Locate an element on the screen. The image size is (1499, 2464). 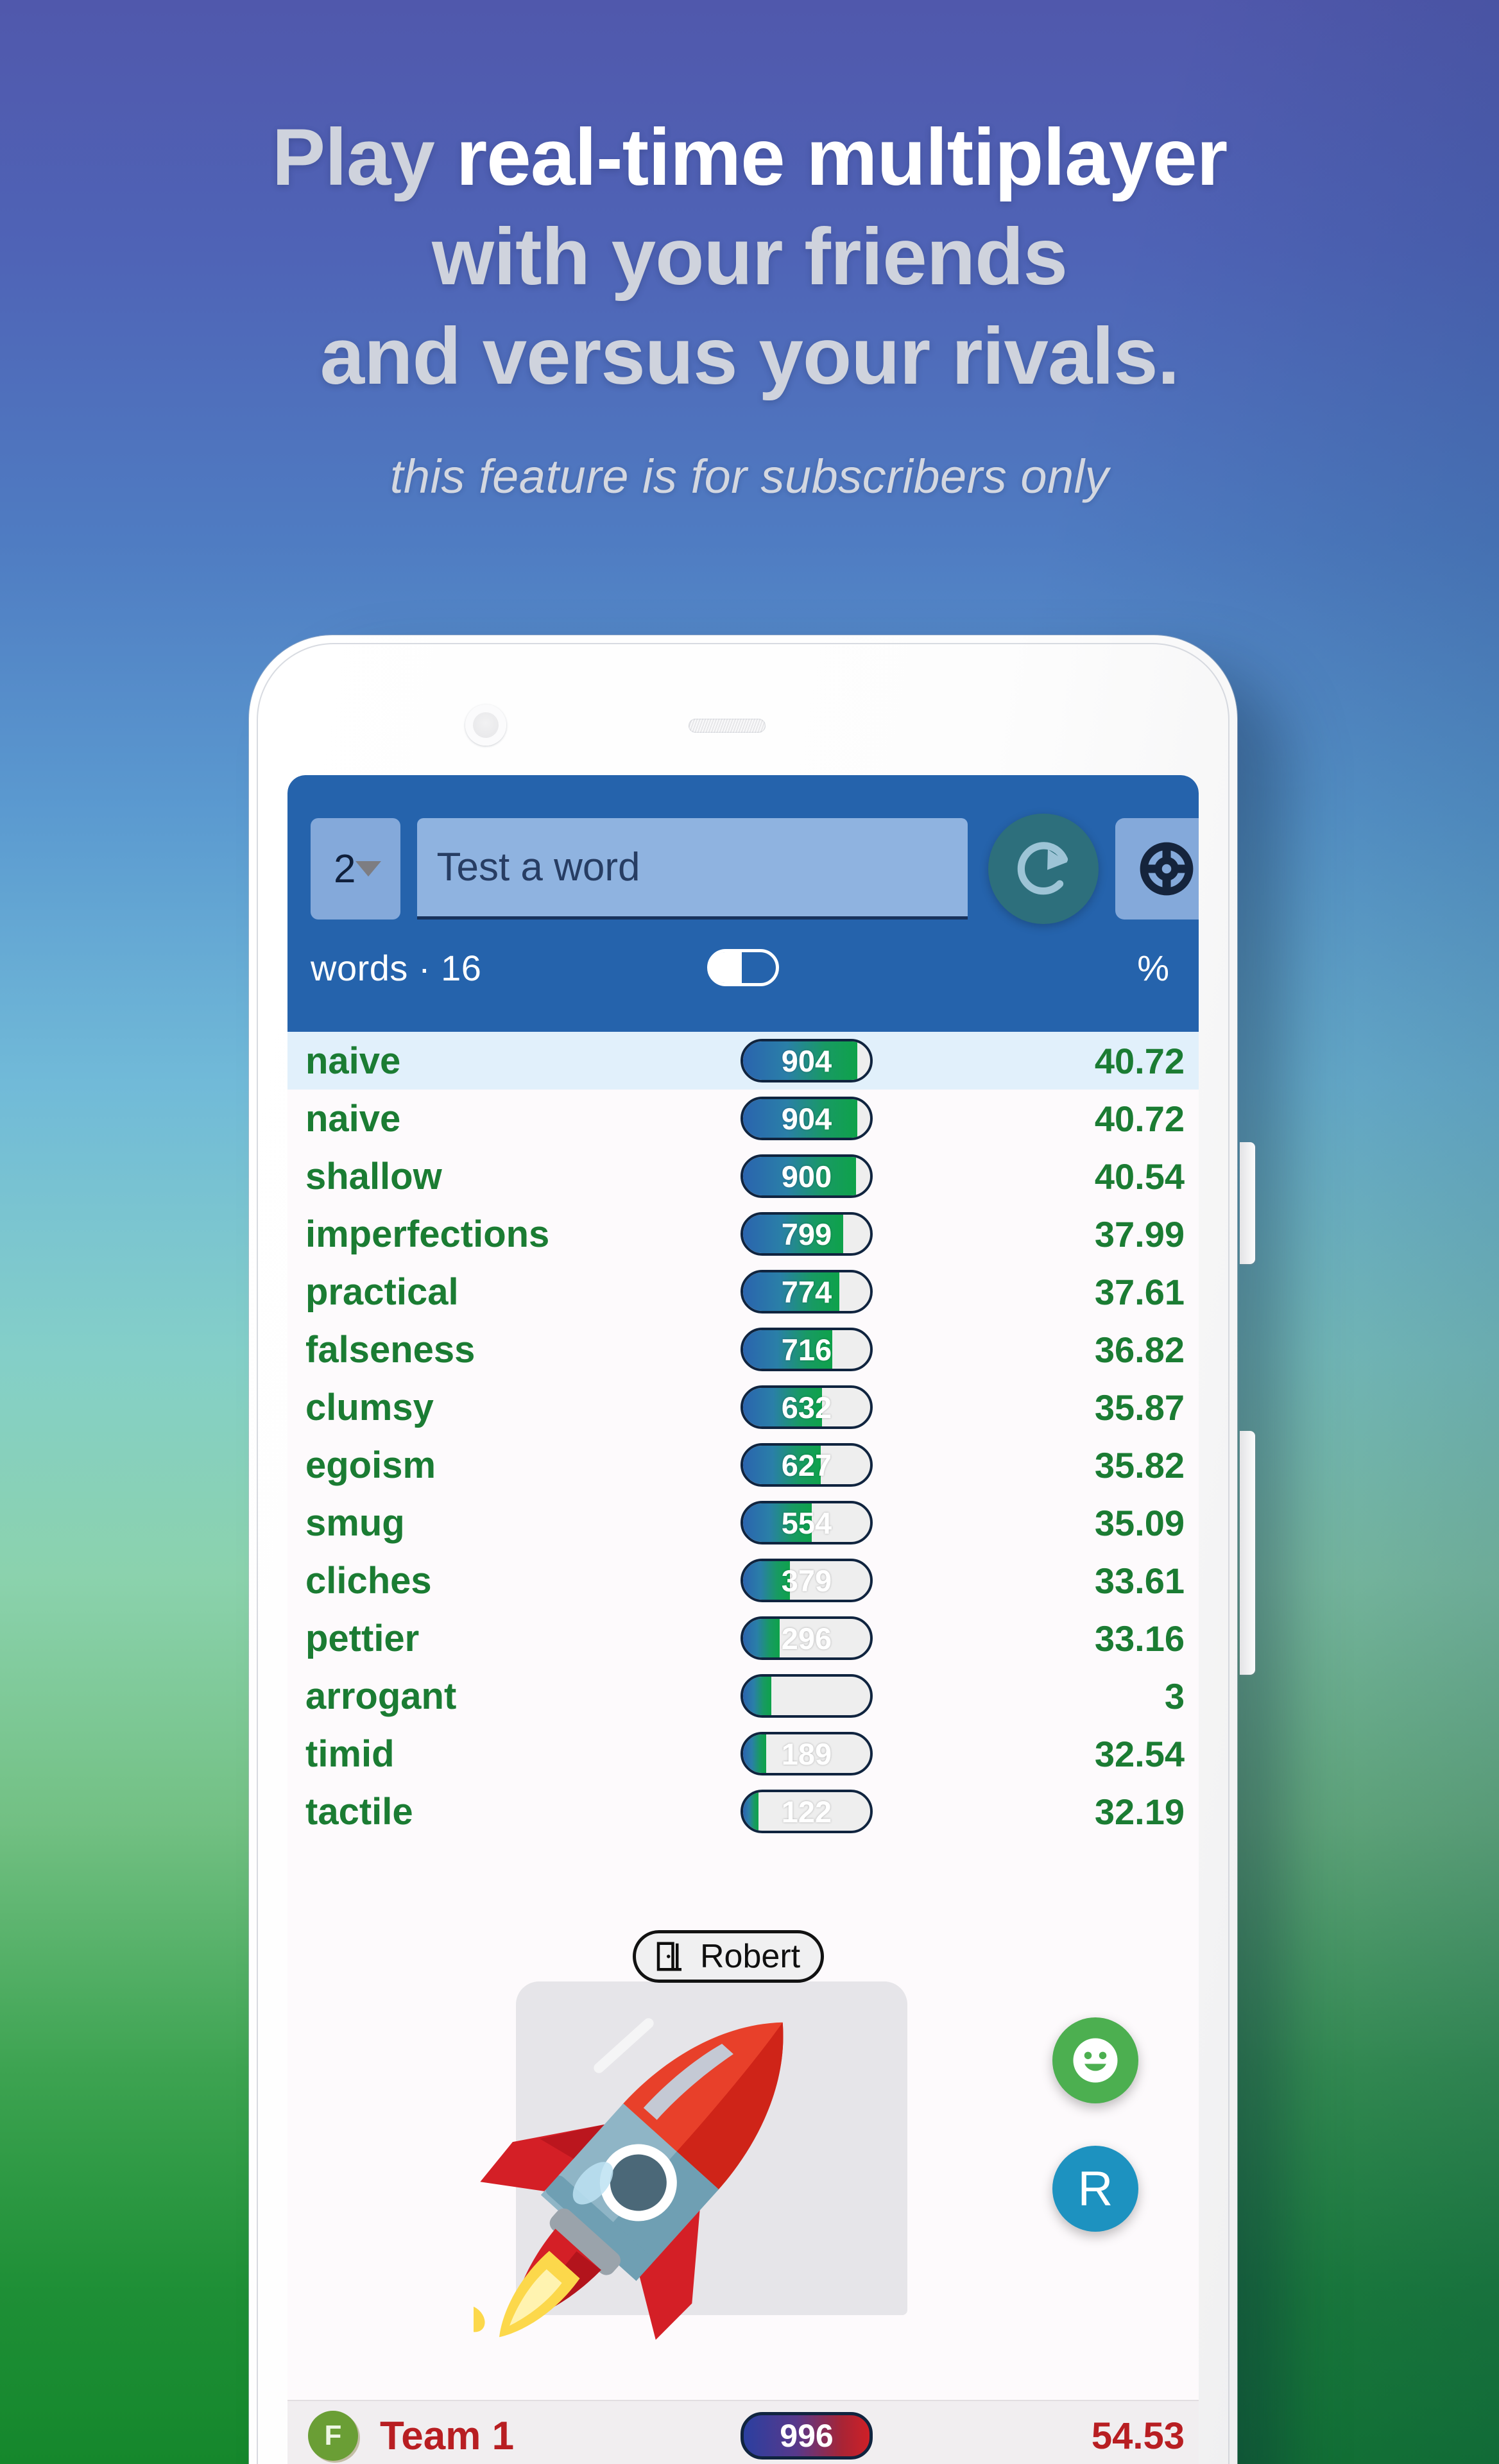
word-row: imperfections 799 37.99 is located at coordinates (743, 1234).